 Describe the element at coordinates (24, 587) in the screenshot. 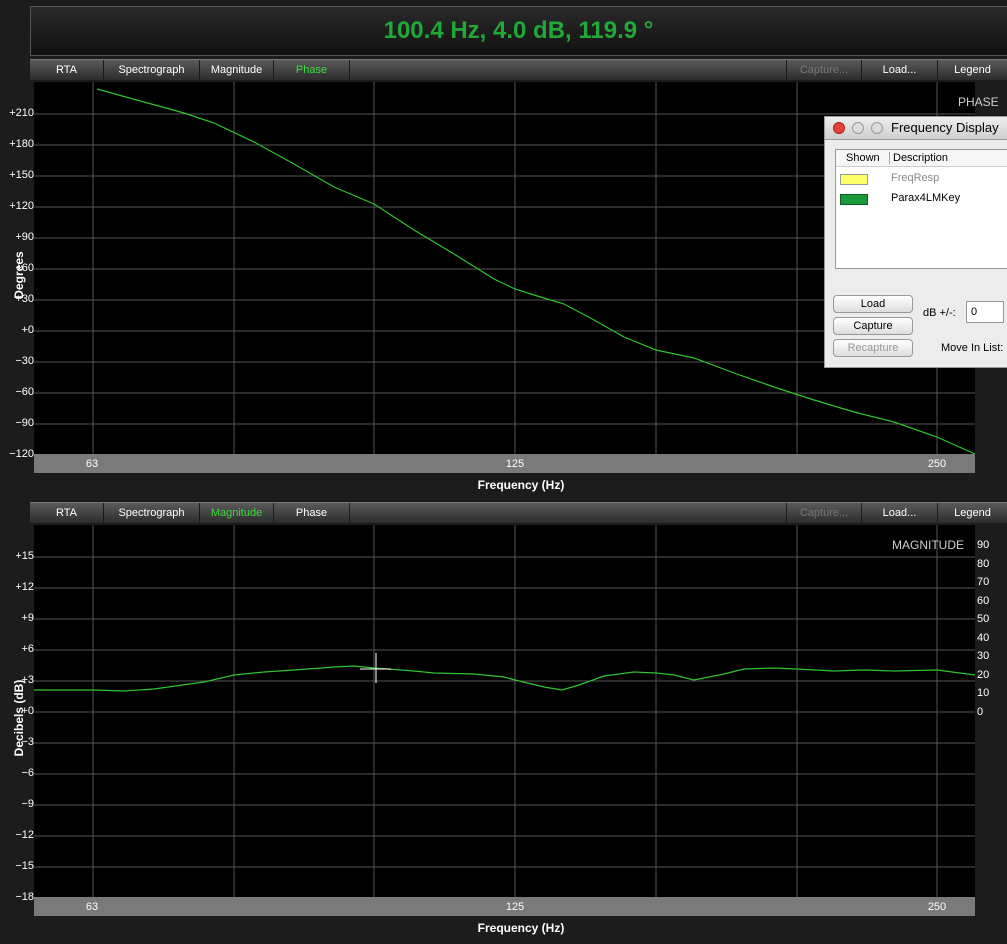

I see `y-tick-label: +12` at that location.